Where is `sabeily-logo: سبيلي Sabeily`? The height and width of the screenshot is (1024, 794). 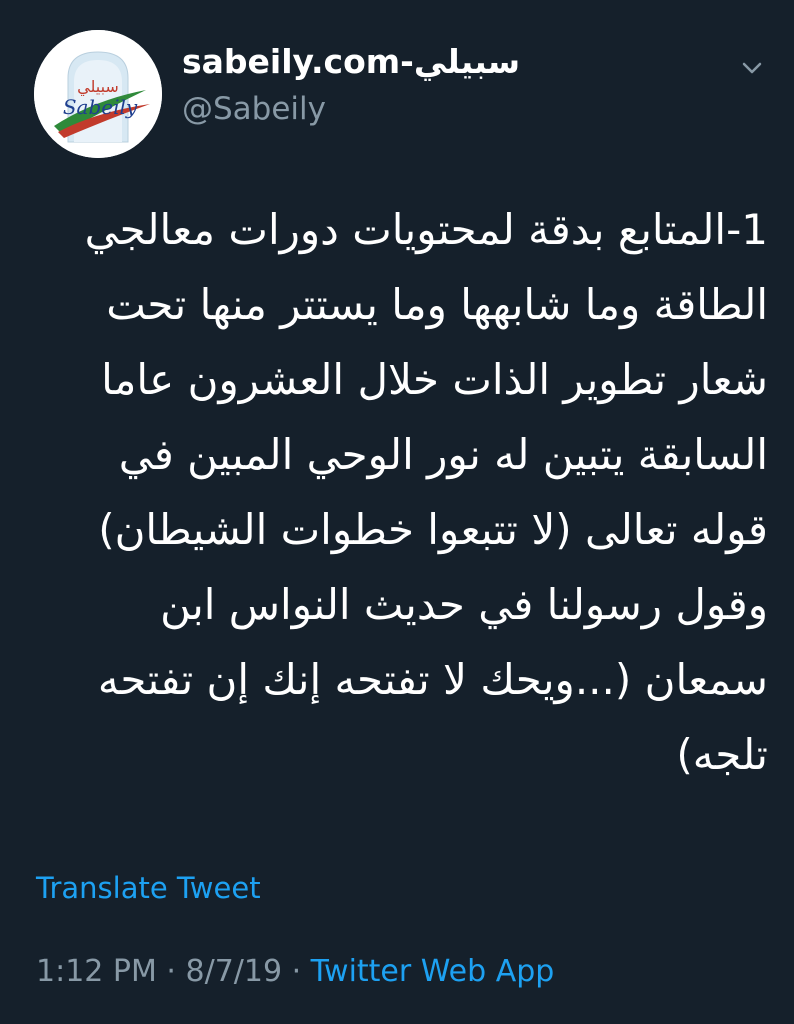
sabeily-logo: سبيلي Sabeily is located at coordinates (98, 94).